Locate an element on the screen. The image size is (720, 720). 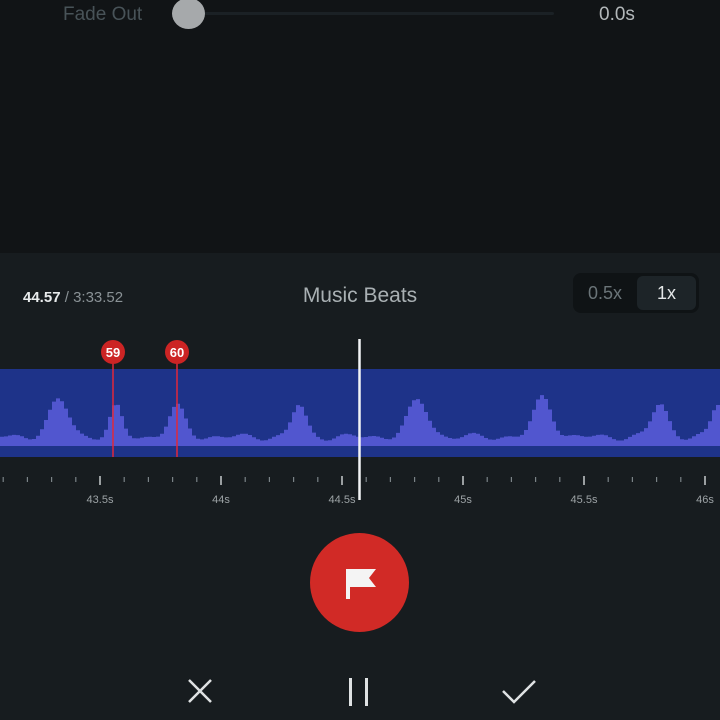
timeline-tick-label: 44.5s is located at coordinates (342, 500).